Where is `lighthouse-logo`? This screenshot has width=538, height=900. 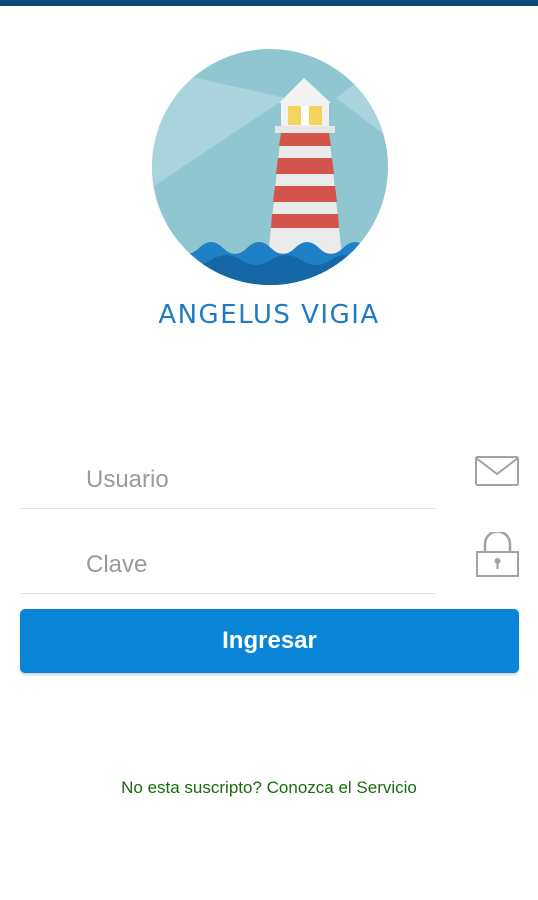
lighthouse-logo is located at coordinates (270, 167).